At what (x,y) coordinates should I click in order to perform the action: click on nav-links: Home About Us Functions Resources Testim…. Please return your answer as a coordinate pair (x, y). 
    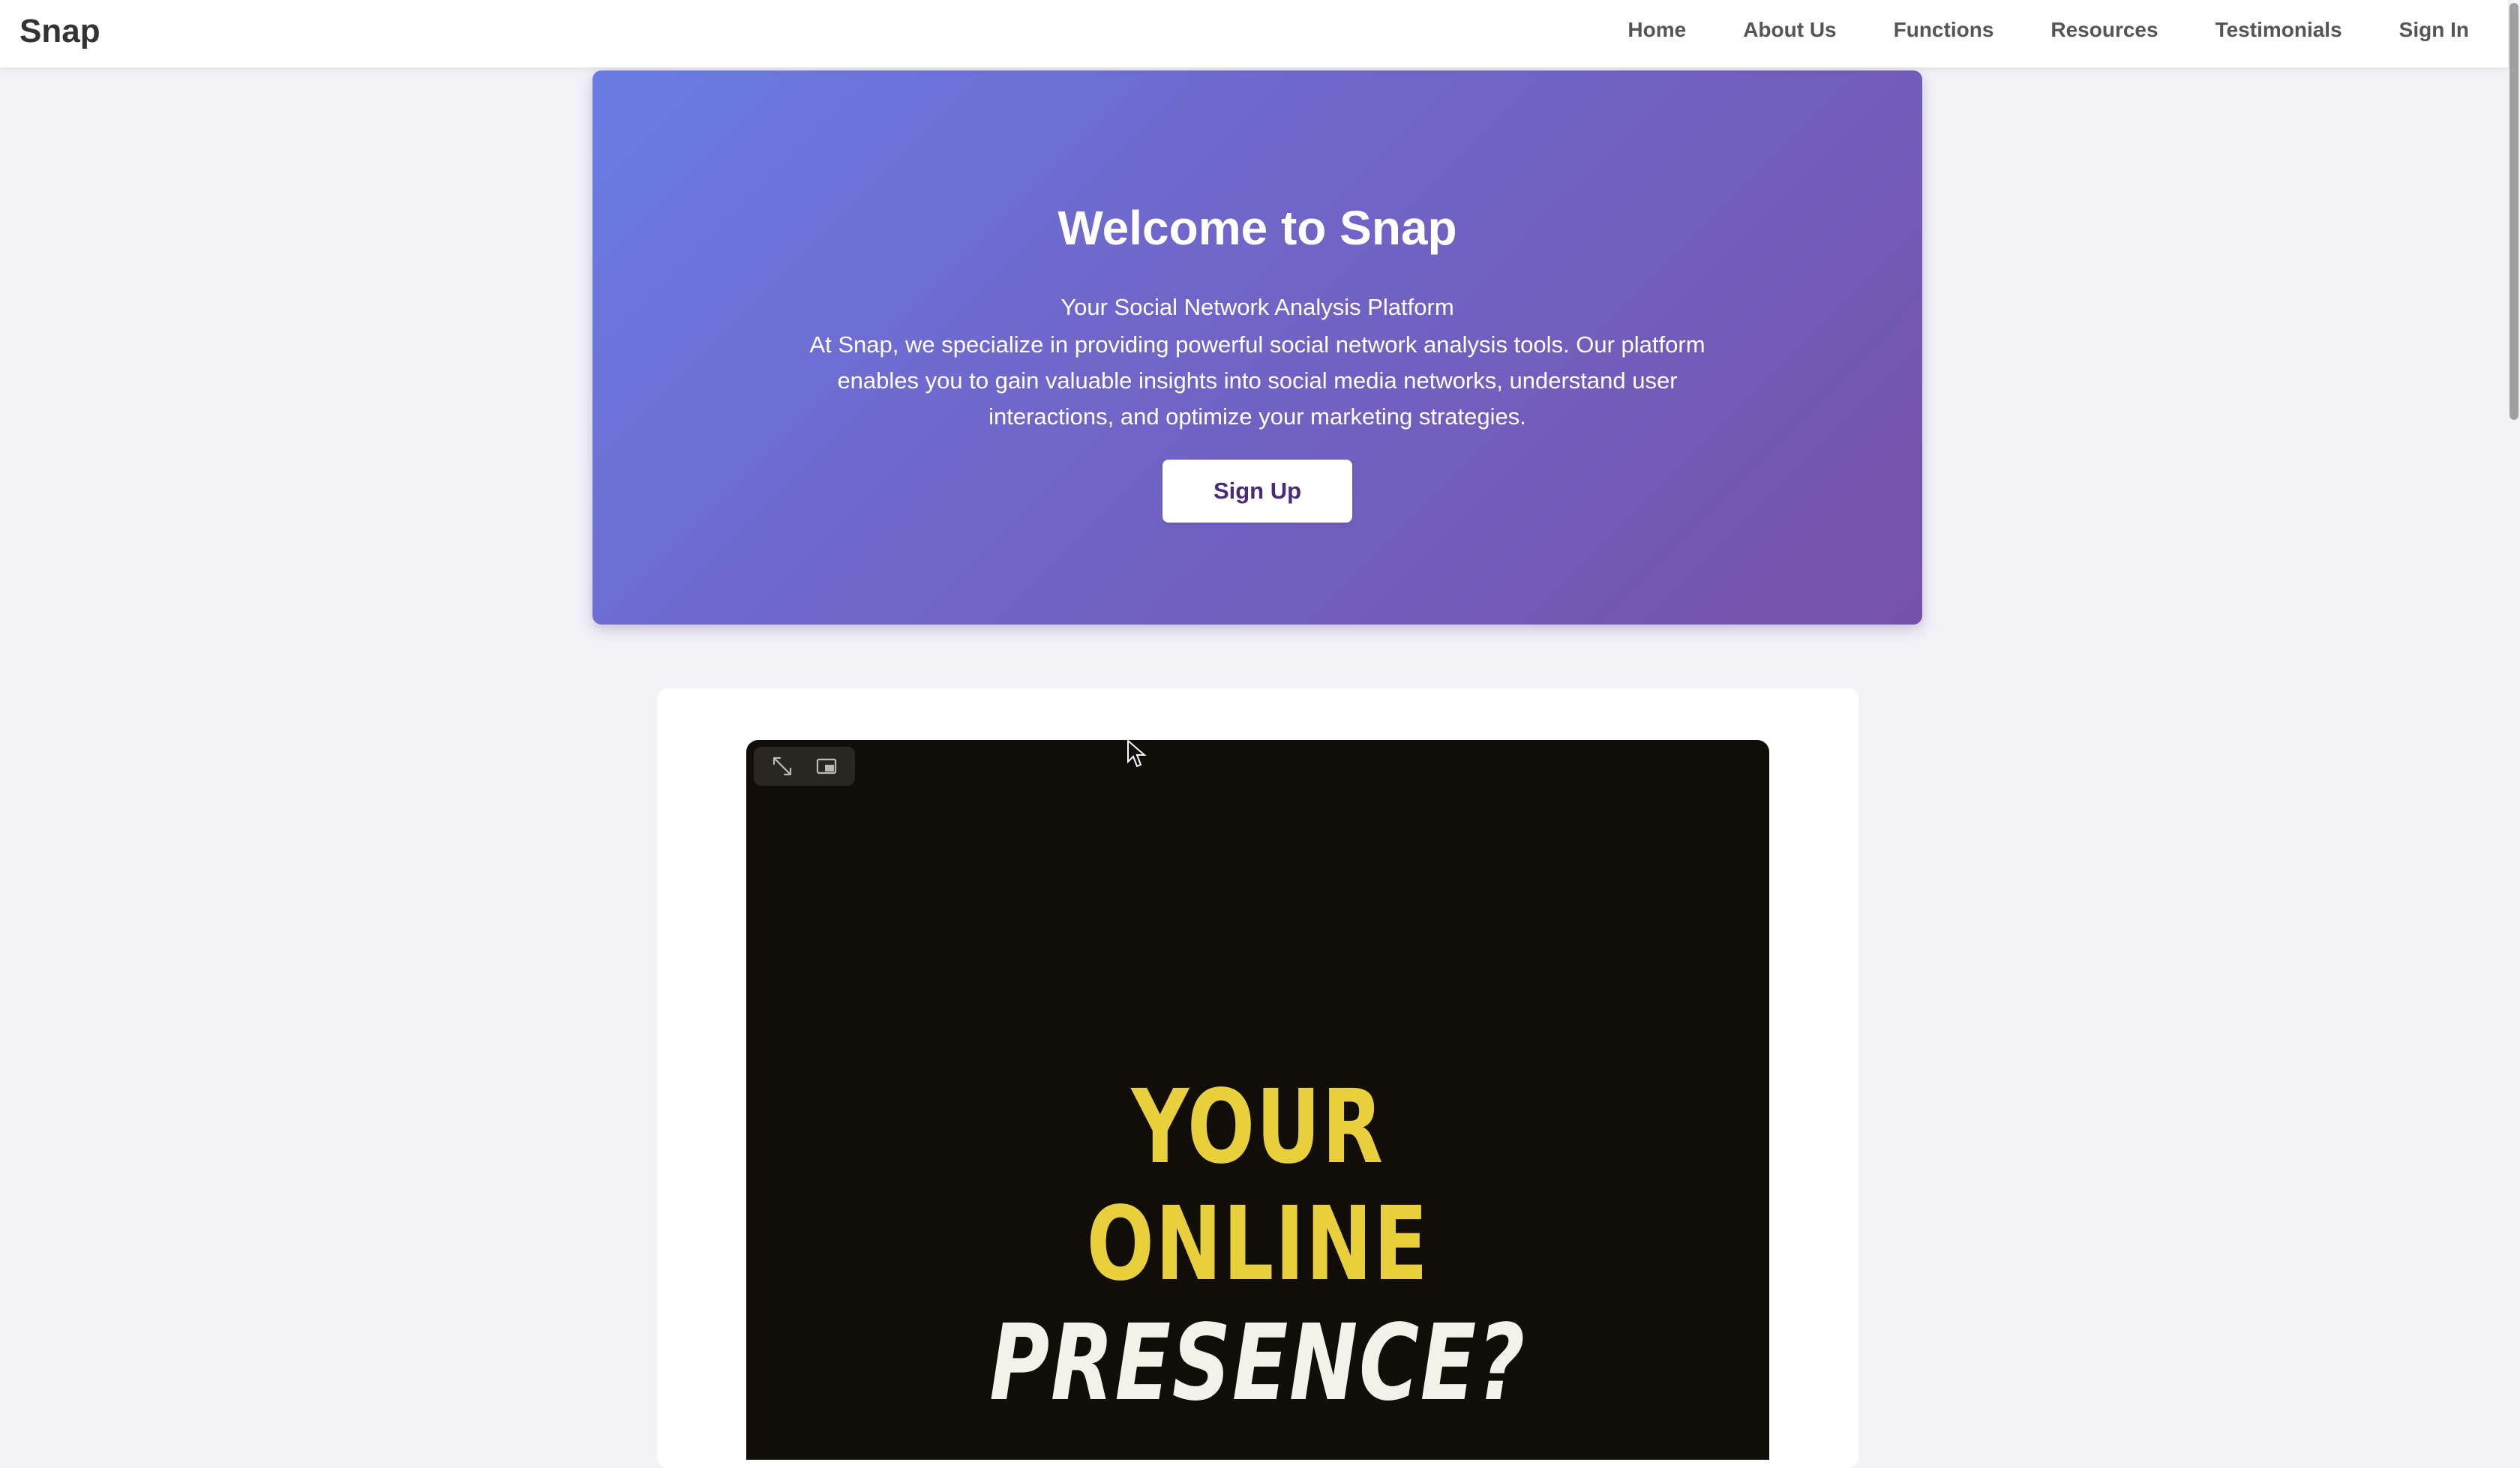
    Looking at the image, I should click on (2048, 30).